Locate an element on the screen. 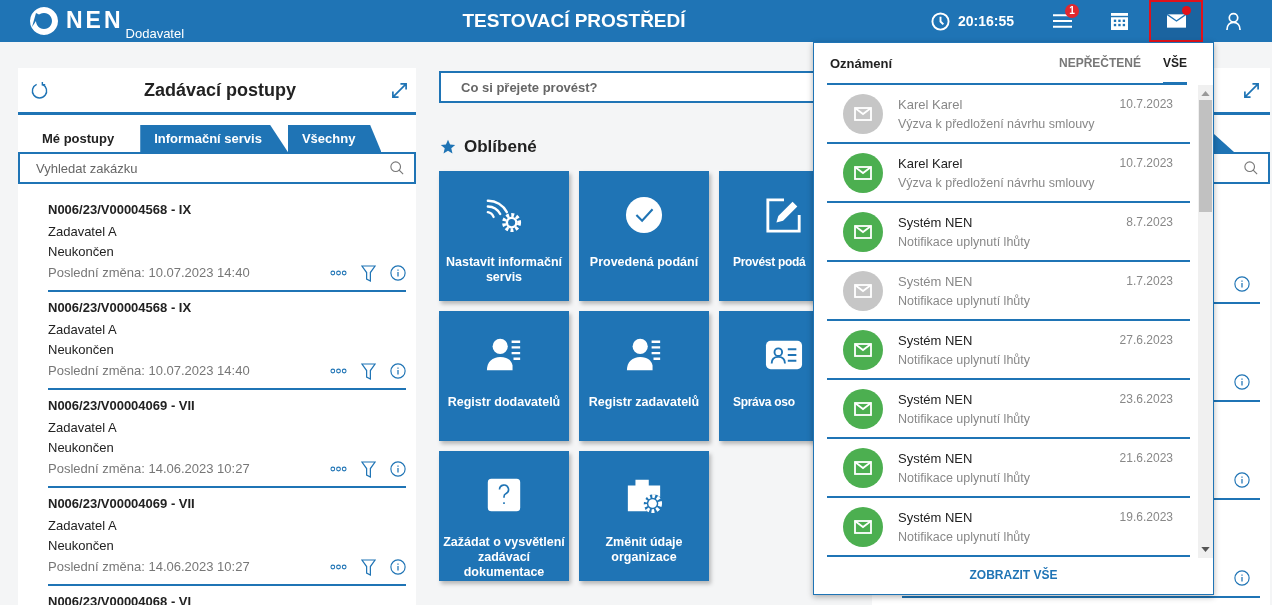 This screenshot has height=605, width=1272. filter-tab: NEPŘEČTENÉ is located at coordinates (1099, 64).